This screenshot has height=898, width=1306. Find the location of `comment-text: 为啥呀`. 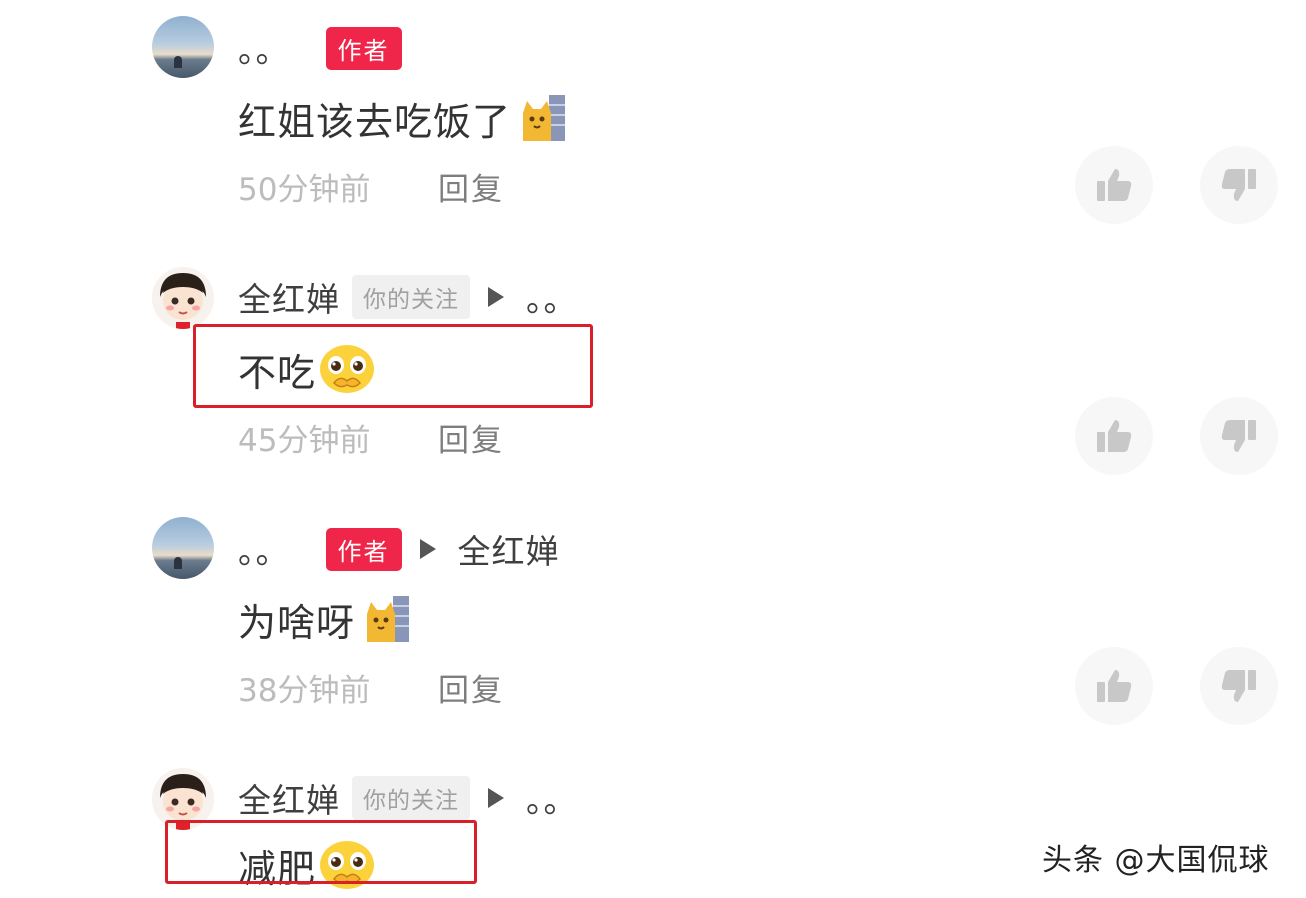

comment-text: 为啥呀 is located at coordinates (324, 619).